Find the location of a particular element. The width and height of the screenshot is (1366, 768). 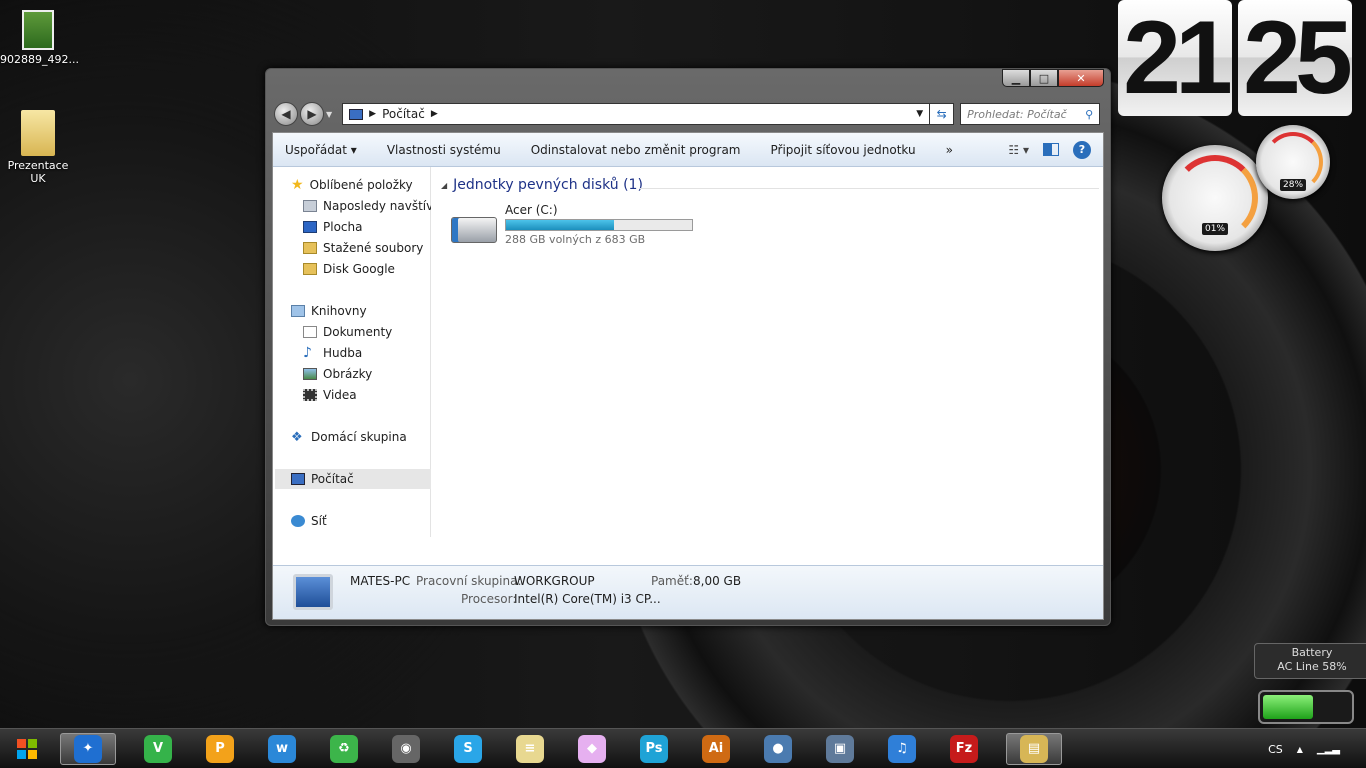

address-dropdown-icon: ▼ is located at coordinates (919, 114).